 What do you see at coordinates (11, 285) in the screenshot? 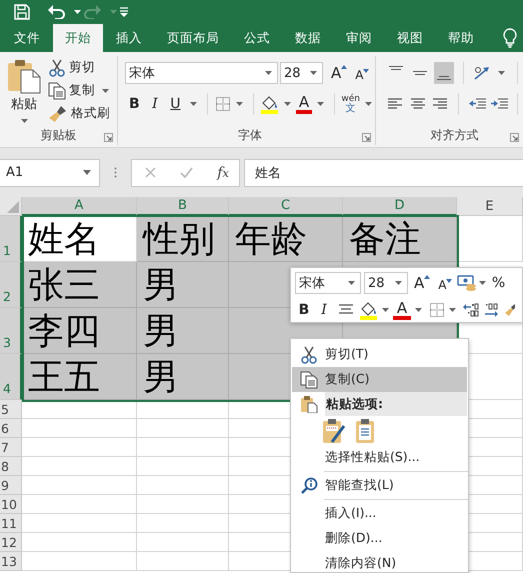
I see `row-header: 2` at bounding box center [11, 285].